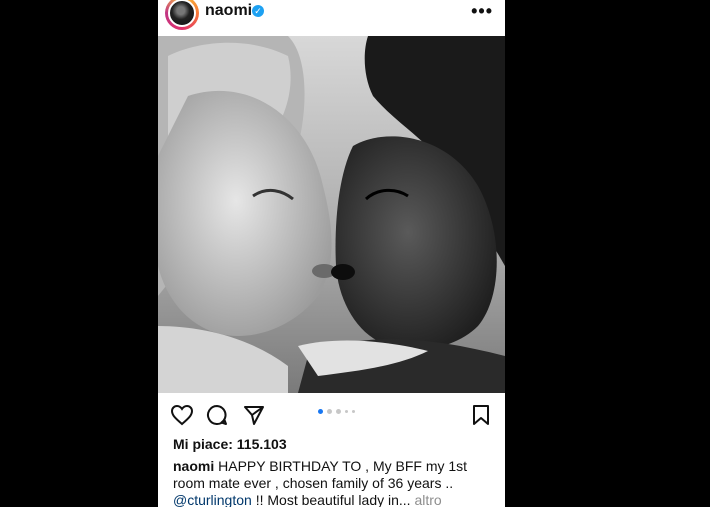 Image resolution: width=710 pixels, height=507 pixels. What do you see at coordinates (217, 415) in the screenshot?
I see `comment-icon` at bounding box center [217, 415].